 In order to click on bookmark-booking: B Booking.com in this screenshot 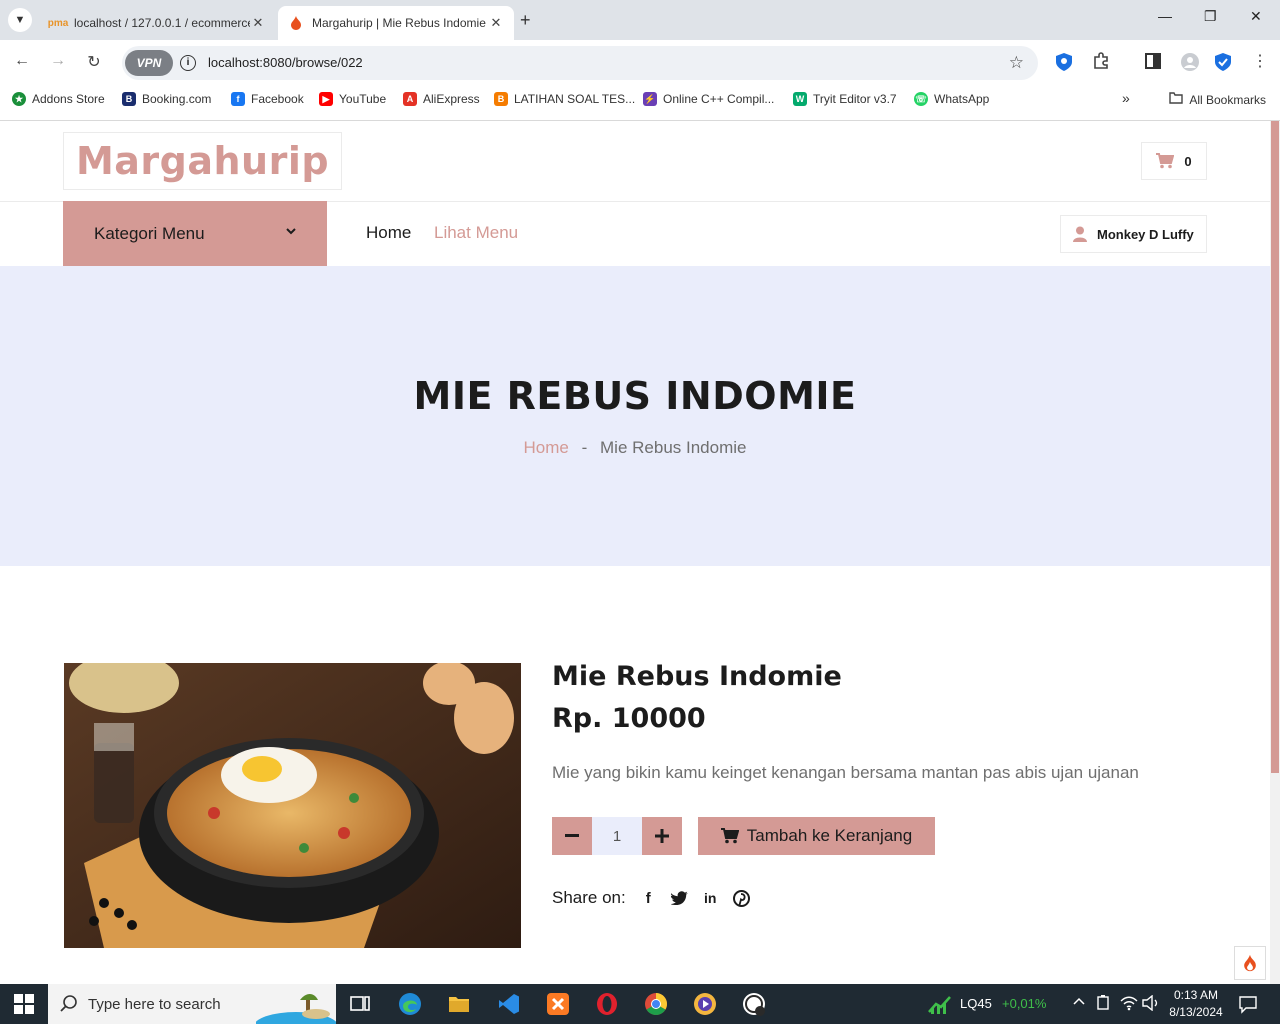, I will do `click(166, 99)`.